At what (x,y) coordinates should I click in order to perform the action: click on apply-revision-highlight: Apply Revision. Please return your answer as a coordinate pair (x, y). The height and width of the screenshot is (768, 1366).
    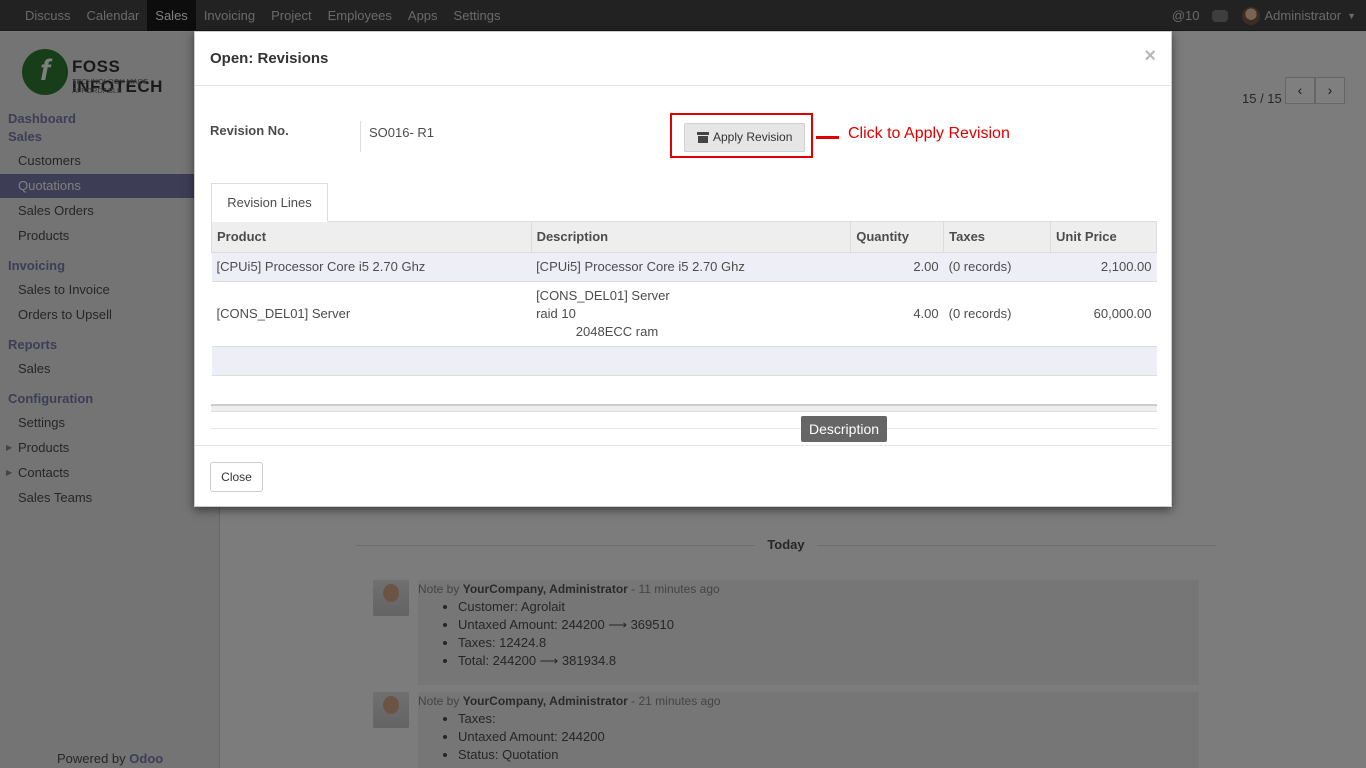
    Looking at the image, I should click on (741, 135).